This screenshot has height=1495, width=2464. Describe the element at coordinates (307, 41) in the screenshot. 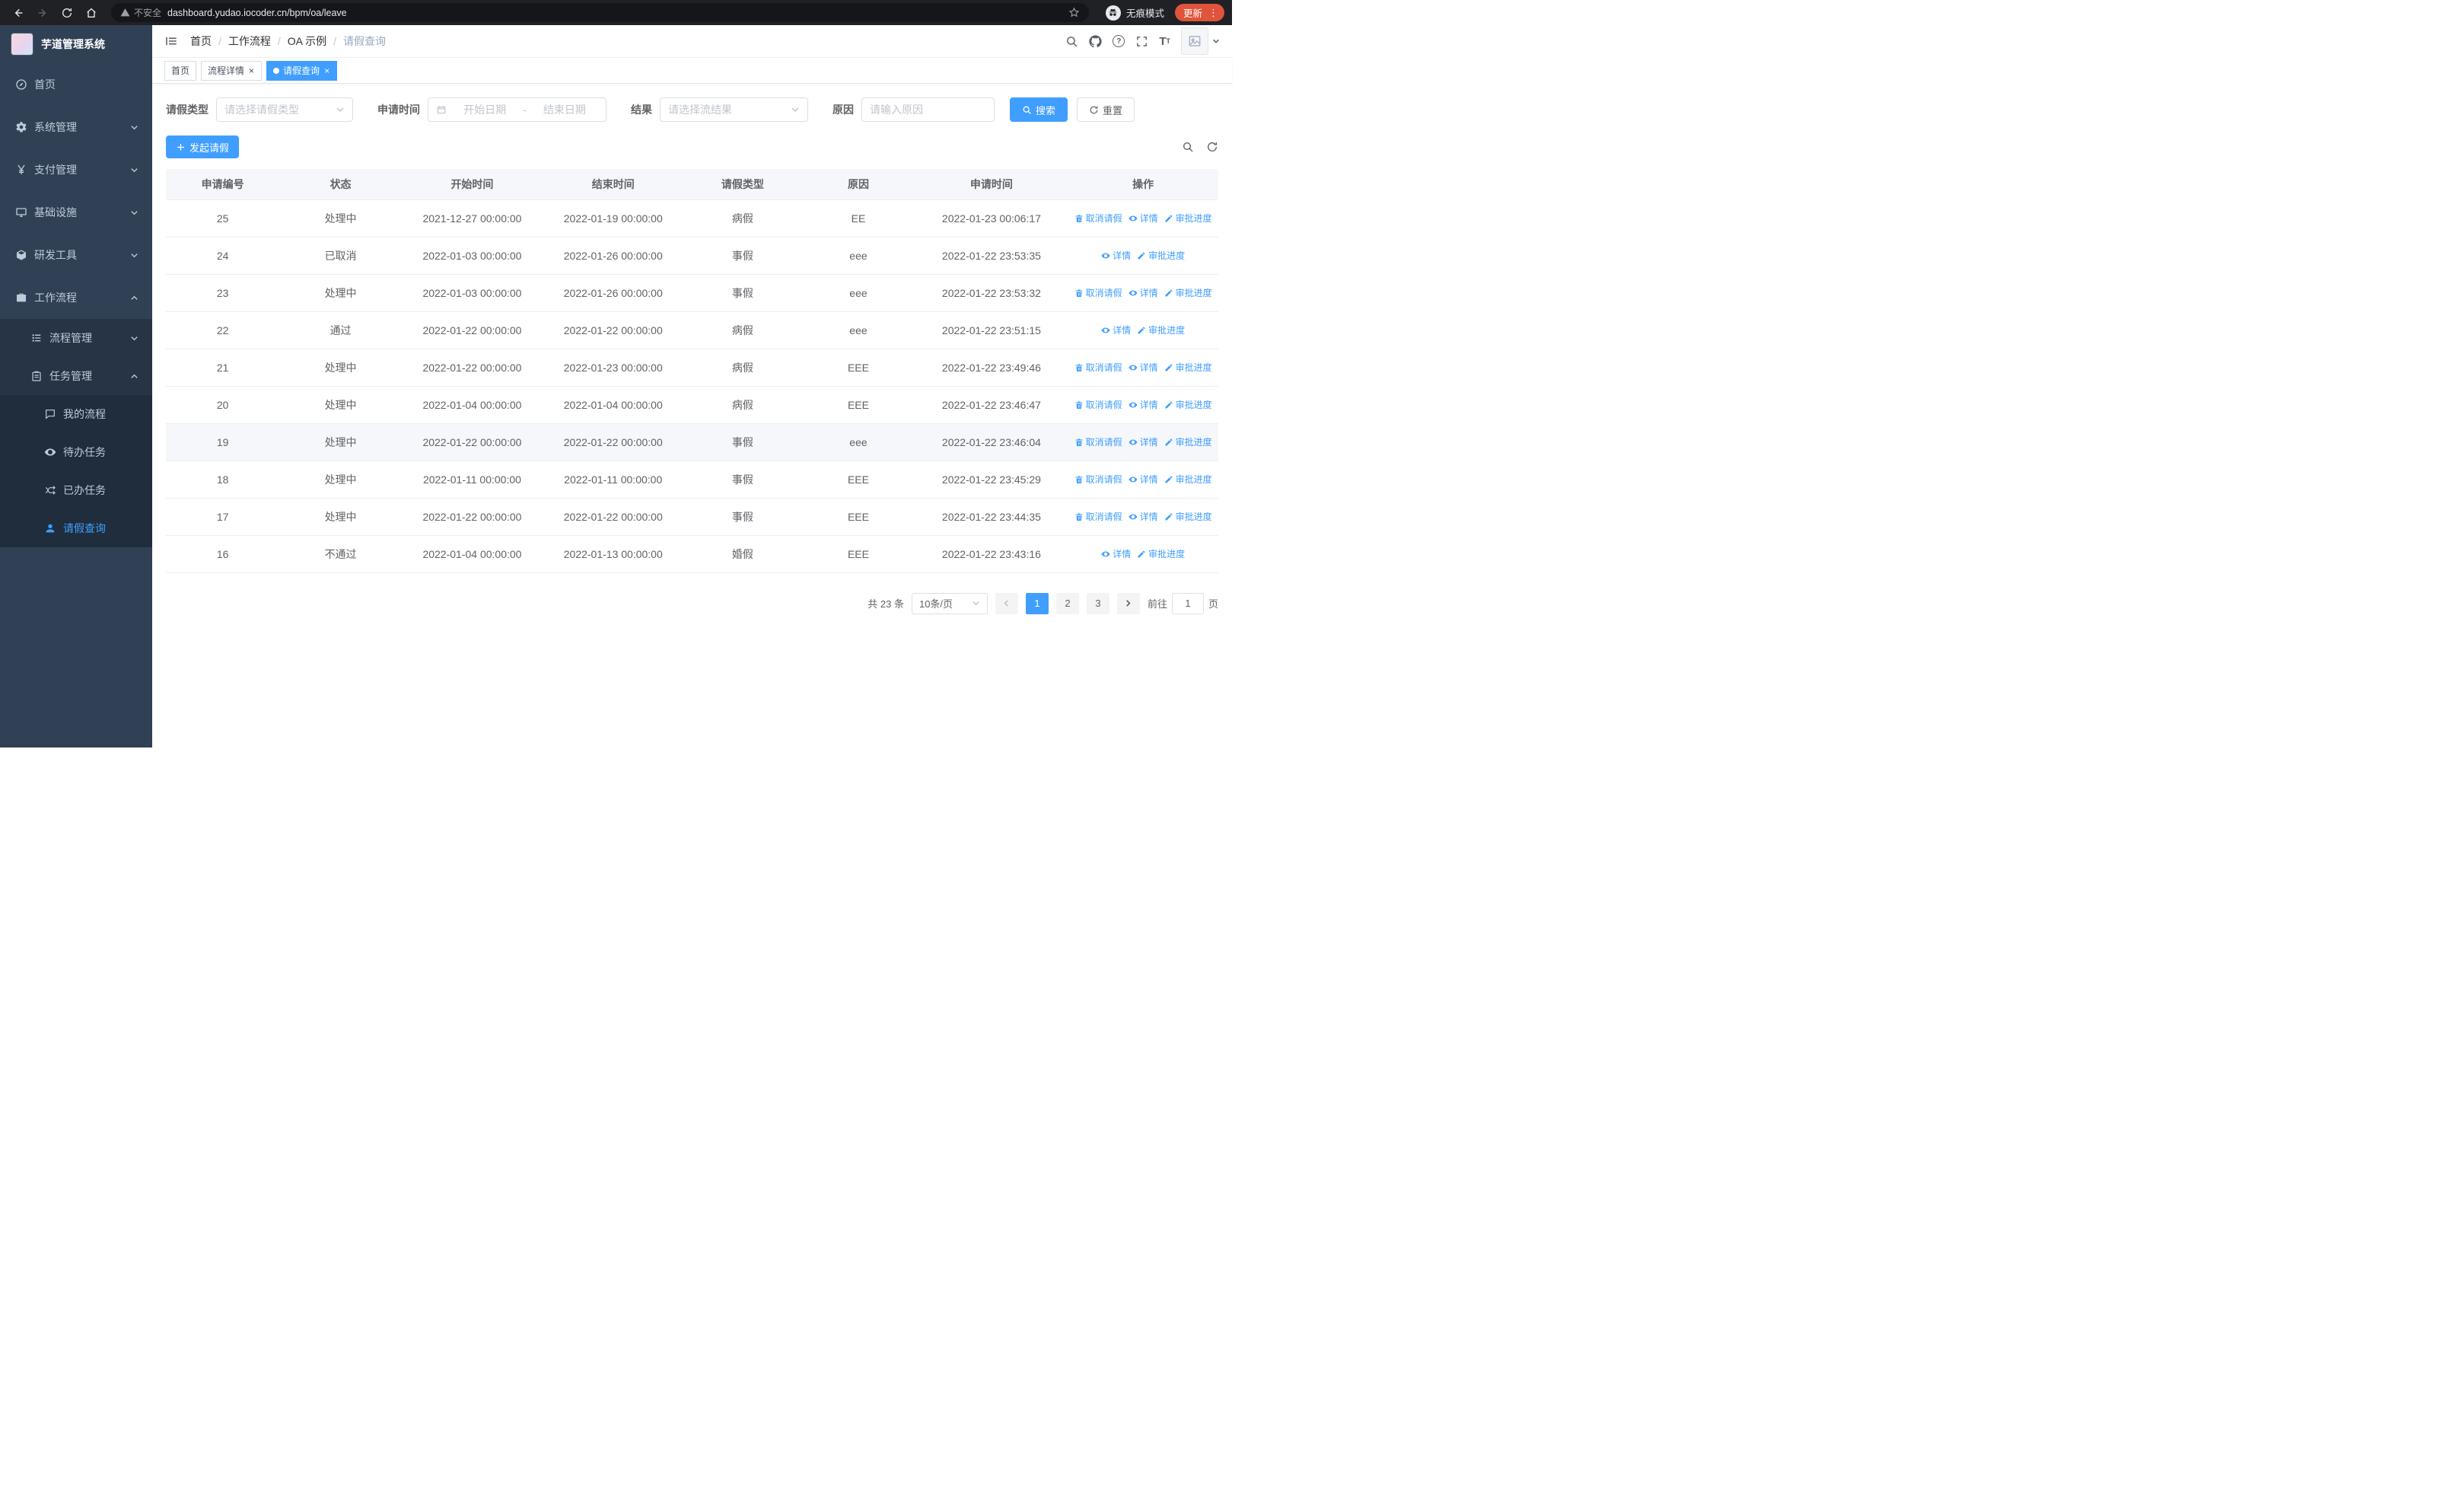

I see `breadcrumb-item: OA 示例` at that location.